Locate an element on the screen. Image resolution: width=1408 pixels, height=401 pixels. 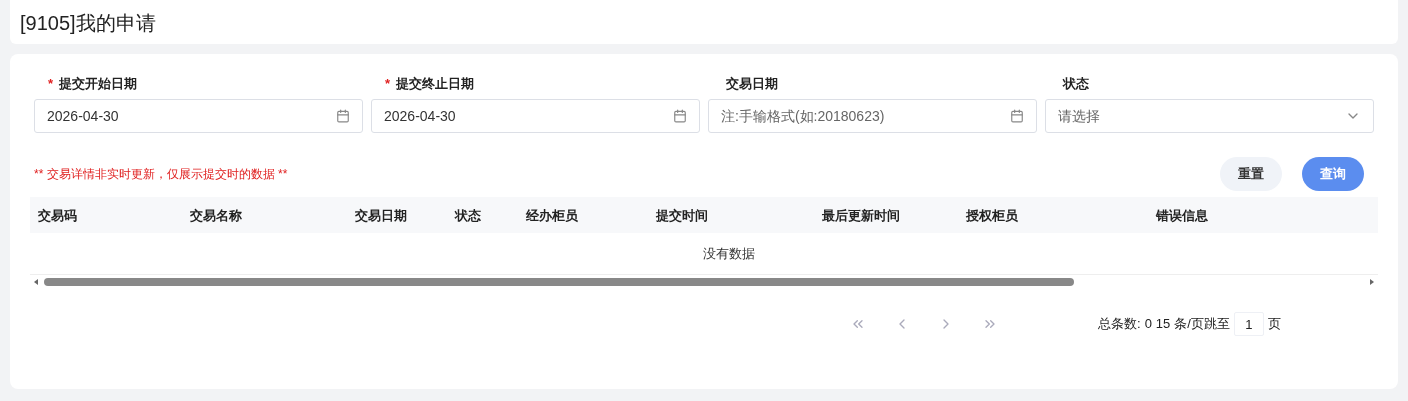
notice-text: ** 交易详情非实时更新，仅展示提交时的数据 ** is located at coordinates (161, 174).